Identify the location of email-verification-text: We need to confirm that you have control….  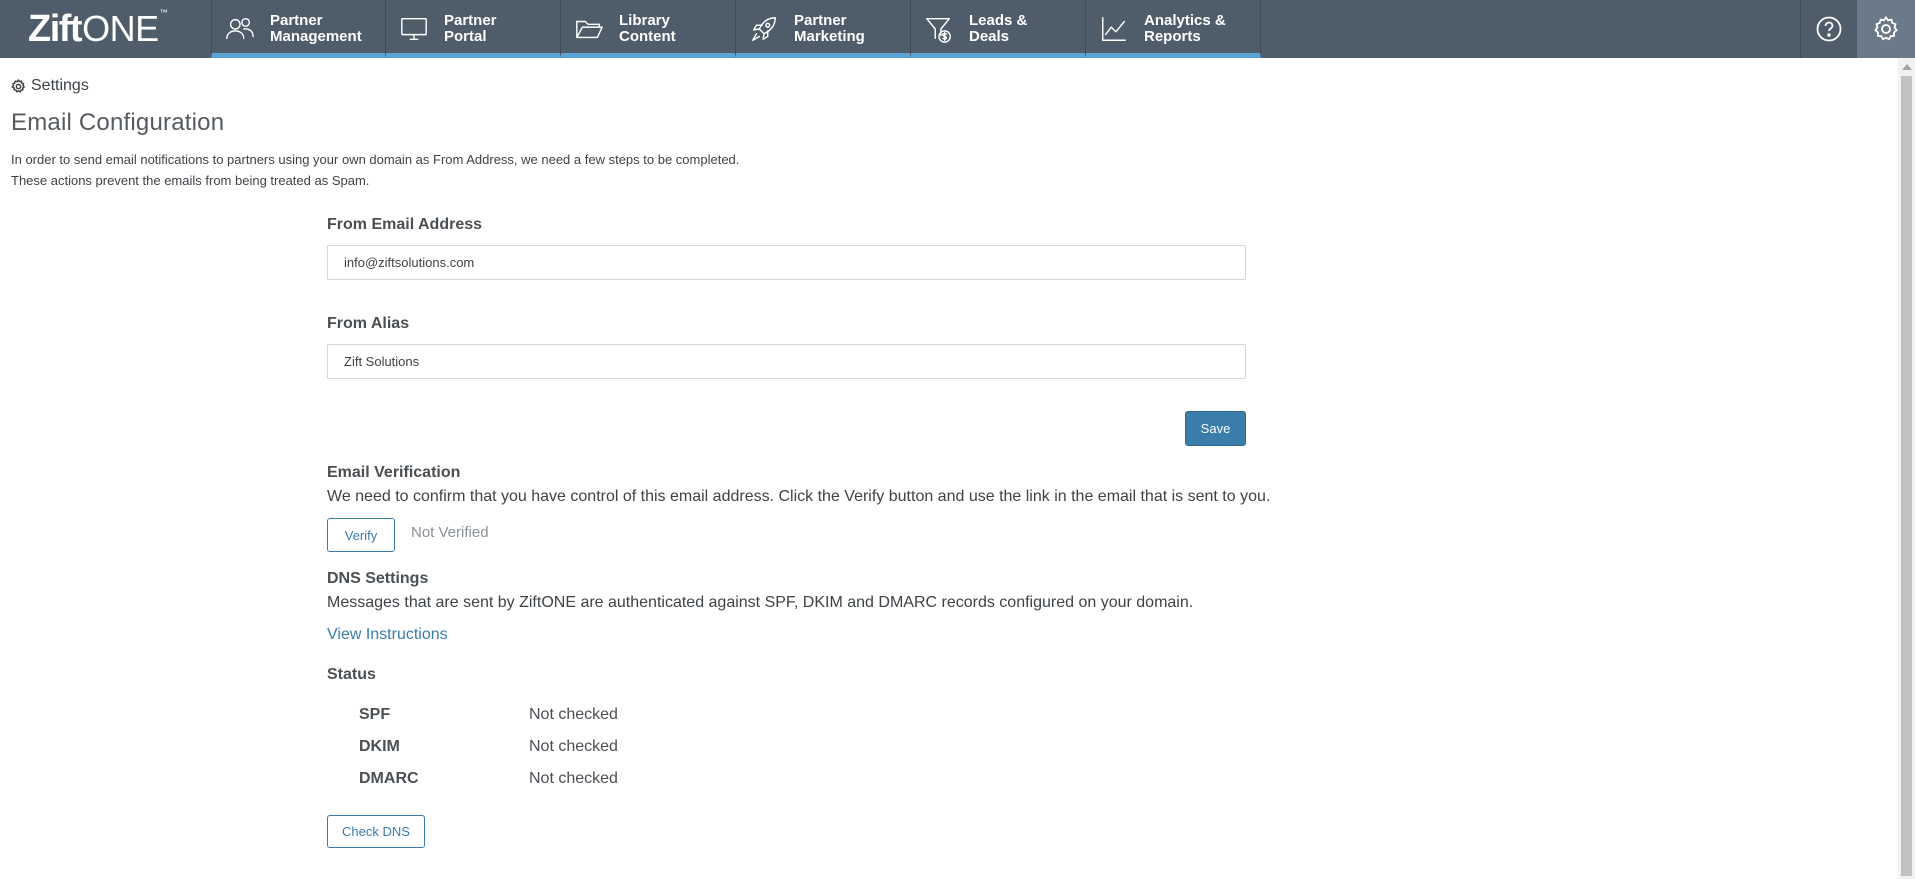
(799, 496).